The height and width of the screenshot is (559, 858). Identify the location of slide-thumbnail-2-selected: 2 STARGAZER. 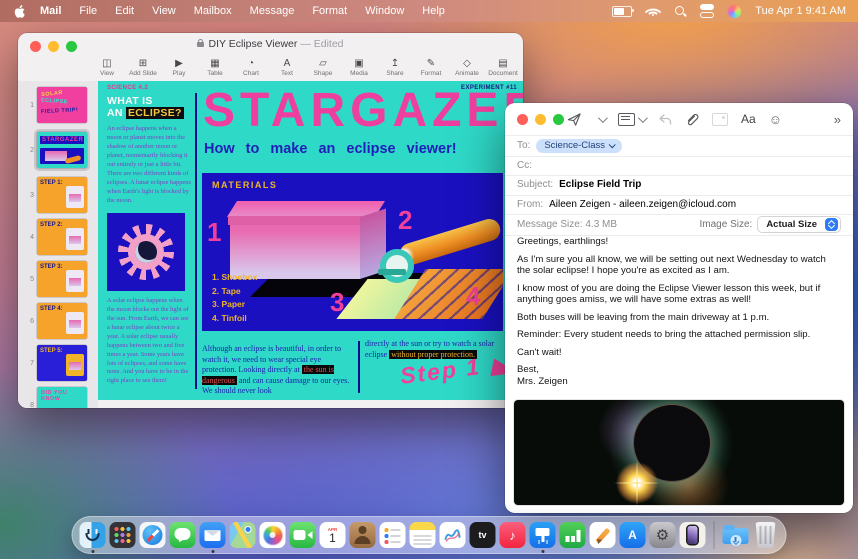
(58, 150).